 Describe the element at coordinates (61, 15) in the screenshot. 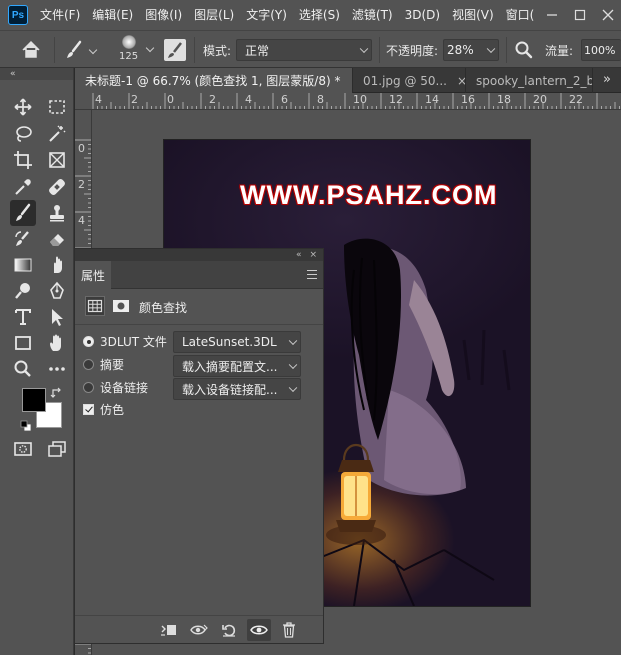

I see `menu-file: 文件(F)` at that location.